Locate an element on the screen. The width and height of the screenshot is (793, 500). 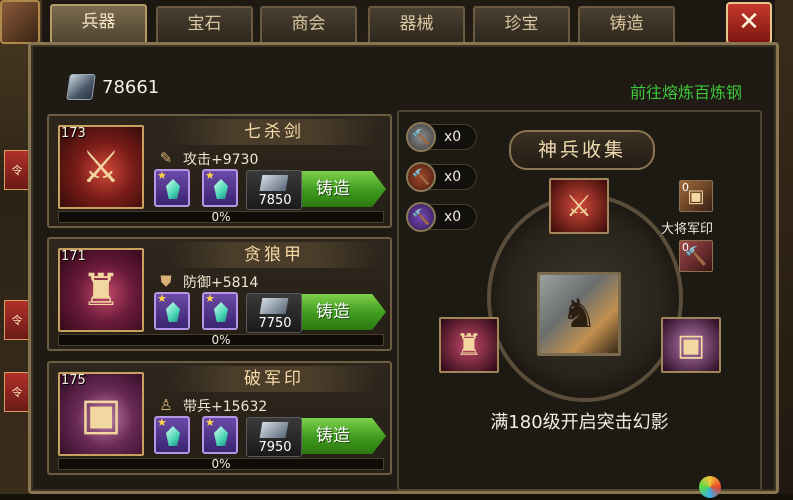
item-level: 175 is located at coordinates (73, 380).